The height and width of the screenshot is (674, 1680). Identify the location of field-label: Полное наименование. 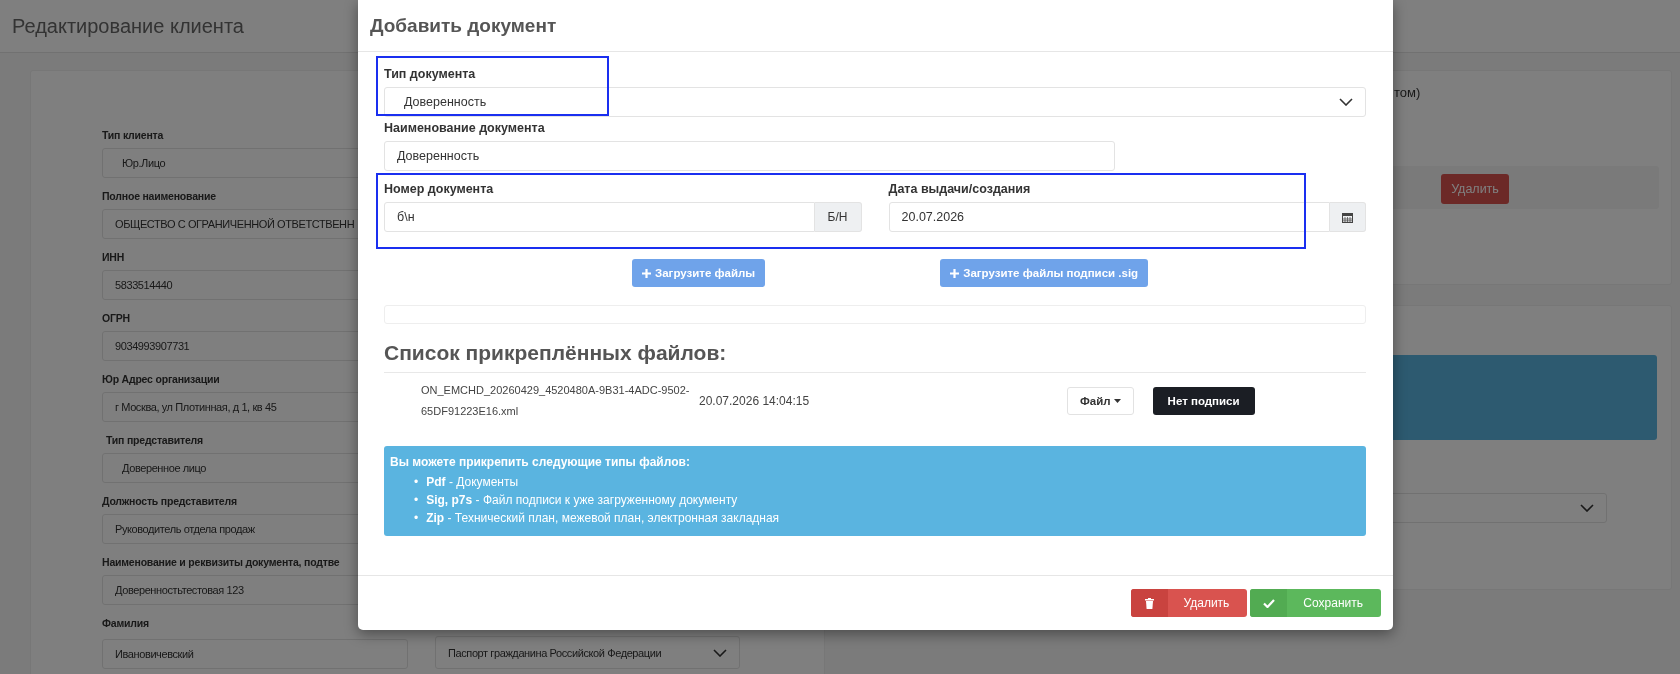
(159, 196).